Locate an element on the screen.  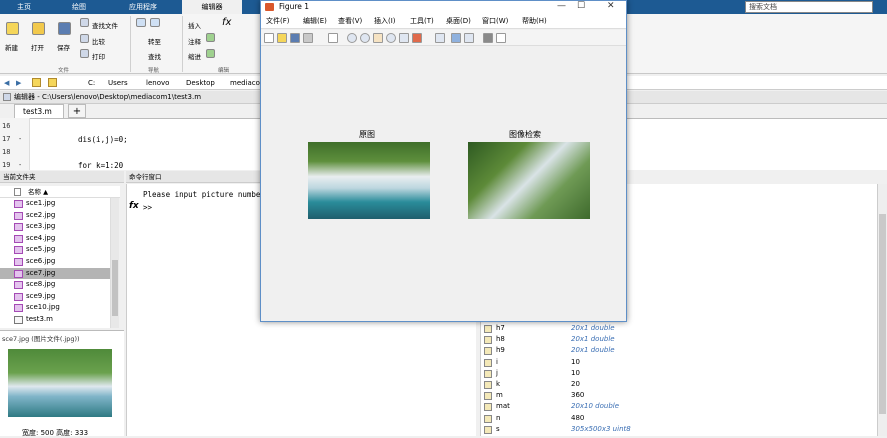
search-docs-input: 搜索文档 is located at coordinates (809, 7).